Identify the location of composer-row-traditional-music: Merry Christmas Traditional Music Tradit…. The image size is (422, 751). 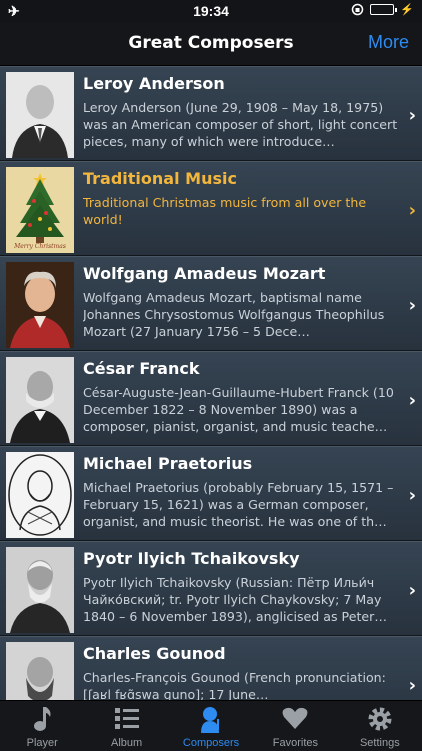
(211, 208).